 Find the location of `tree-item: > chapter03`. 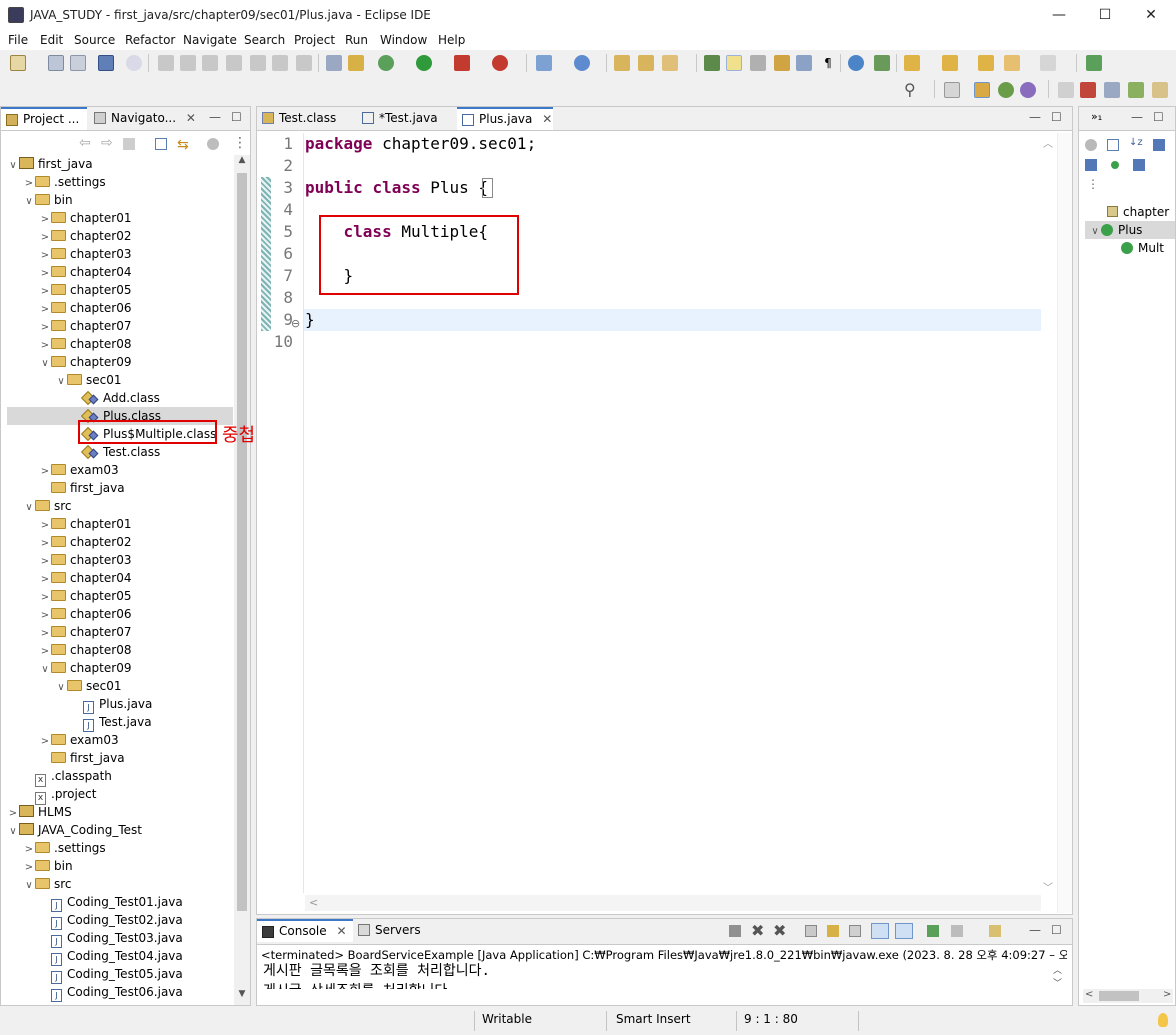

tree-item: > chapter03 is located at coordinates (120, 254).